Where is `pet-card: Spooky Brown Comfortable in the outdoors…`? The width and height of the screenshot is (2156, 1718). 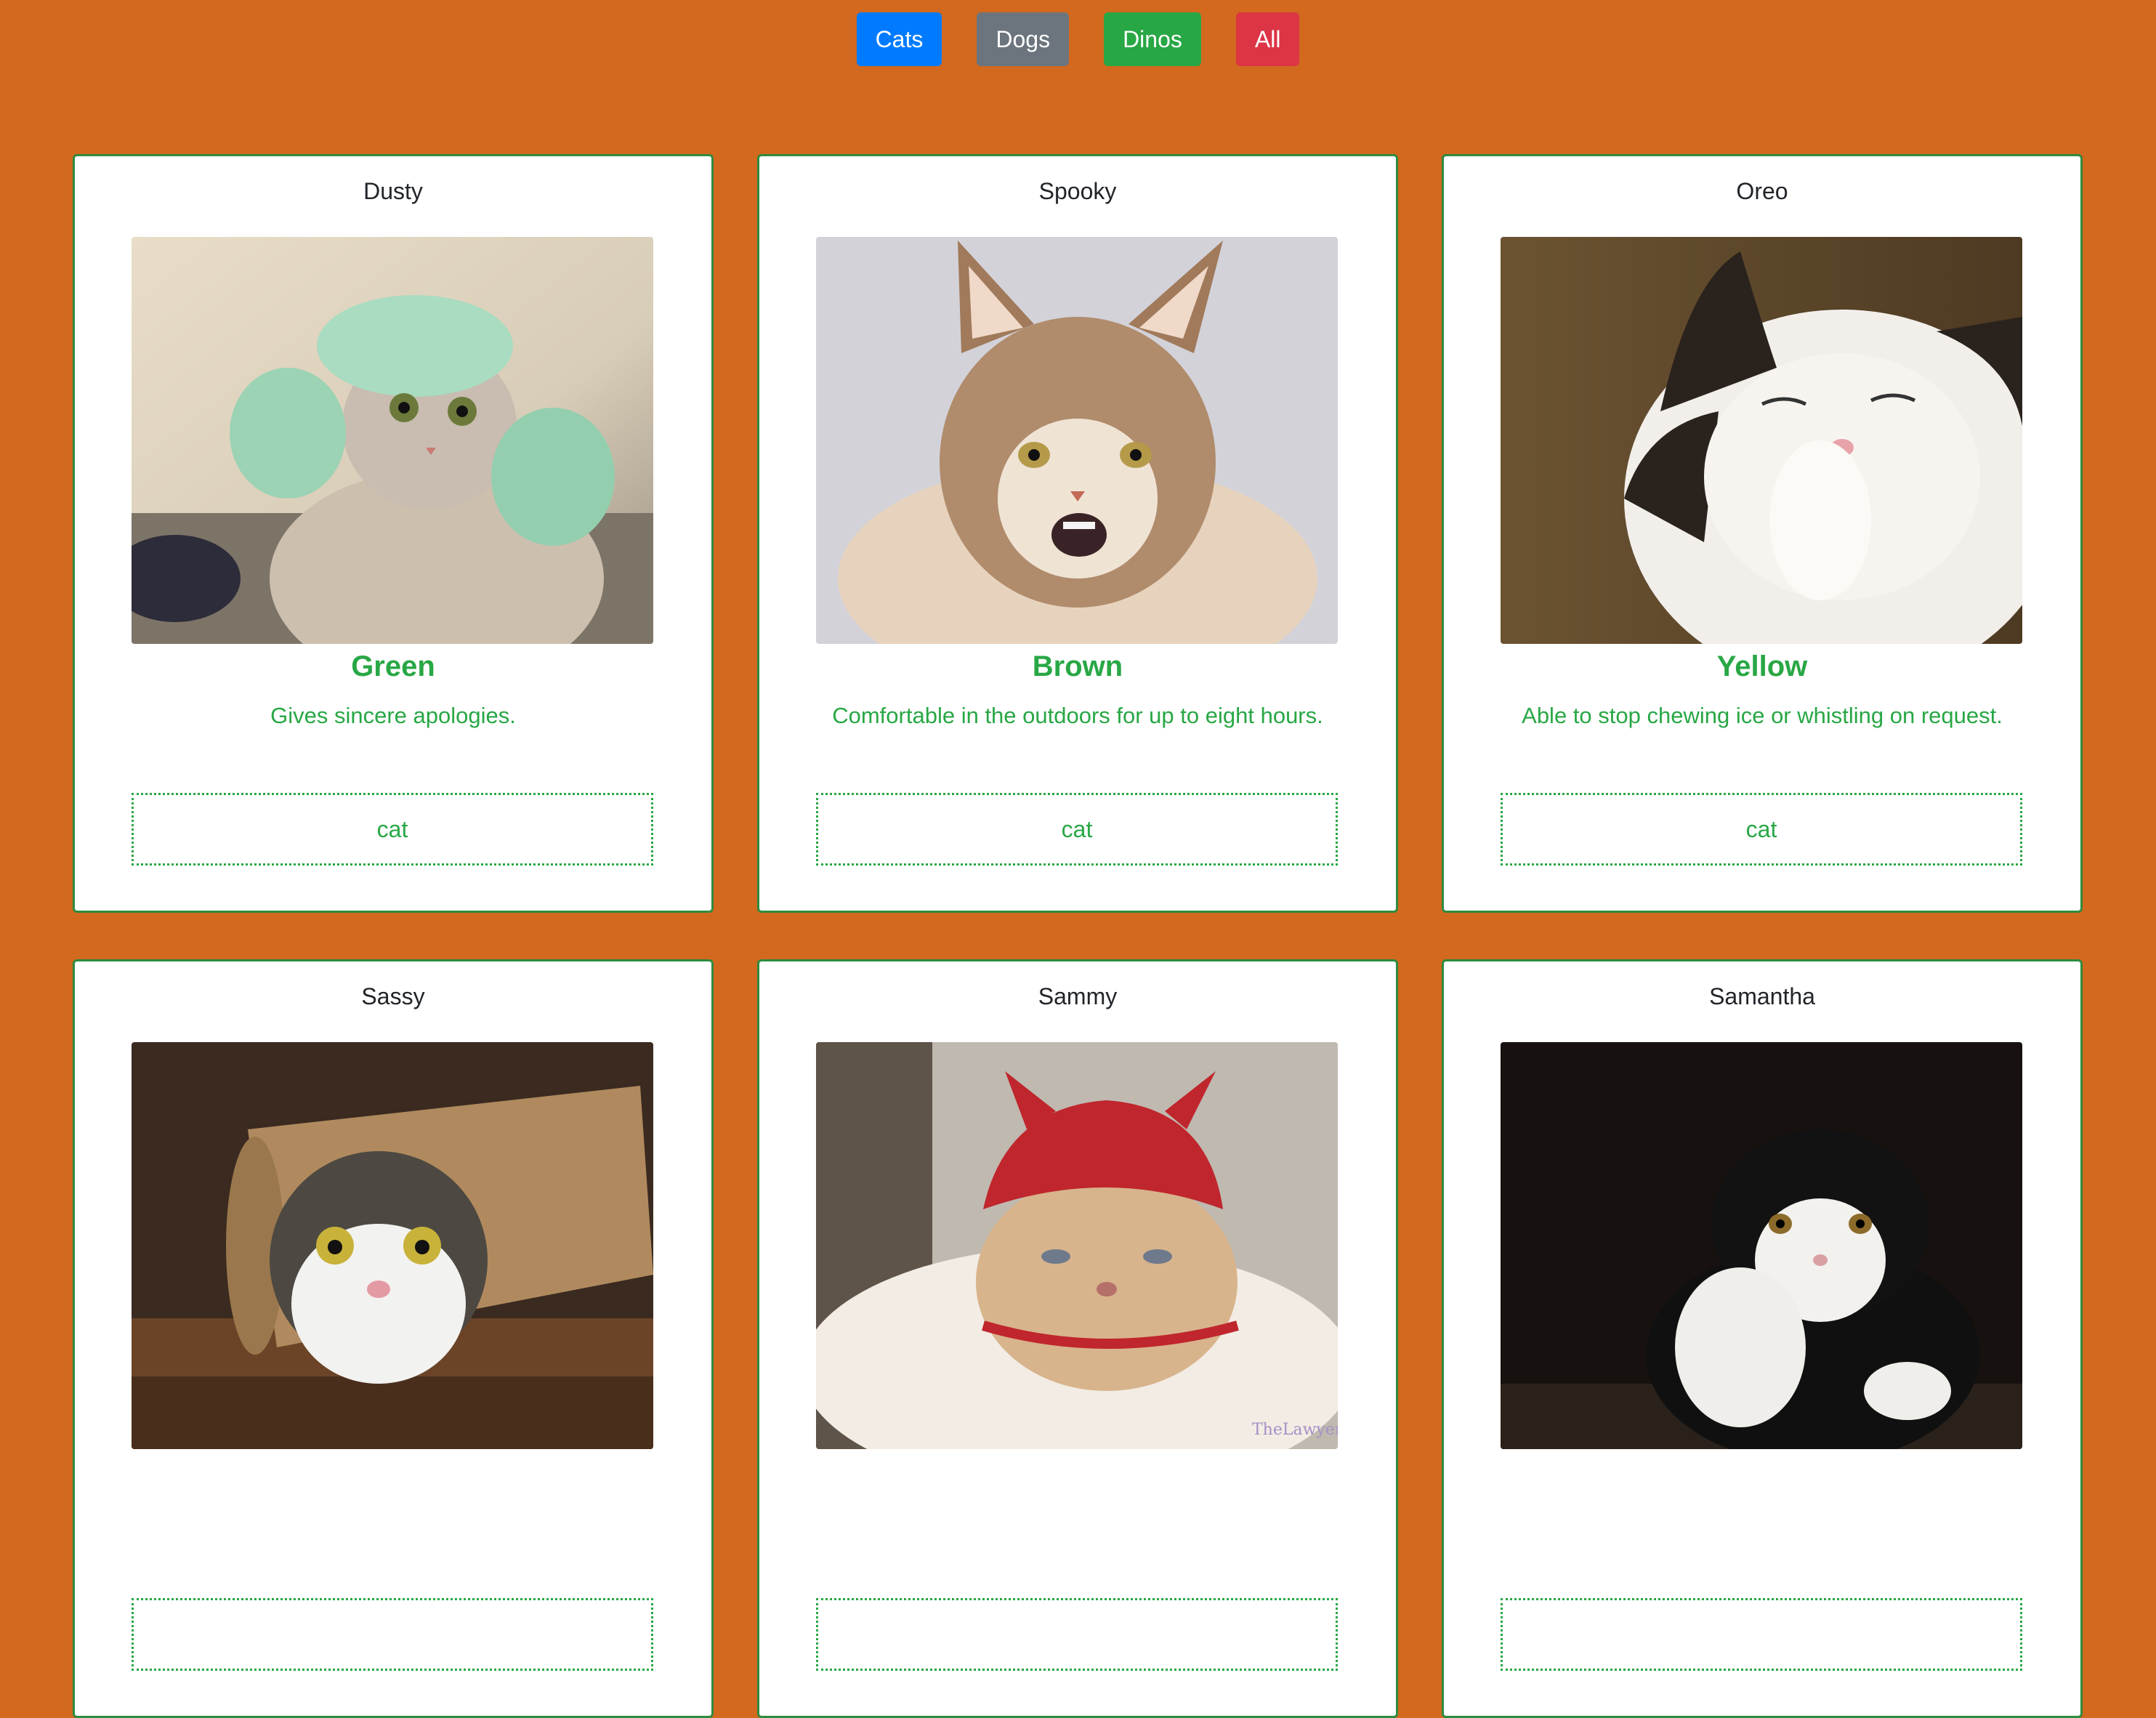 pet-card: Spooky Brown Comfortable in the outdoors… is located at coordinates (1077, 533).